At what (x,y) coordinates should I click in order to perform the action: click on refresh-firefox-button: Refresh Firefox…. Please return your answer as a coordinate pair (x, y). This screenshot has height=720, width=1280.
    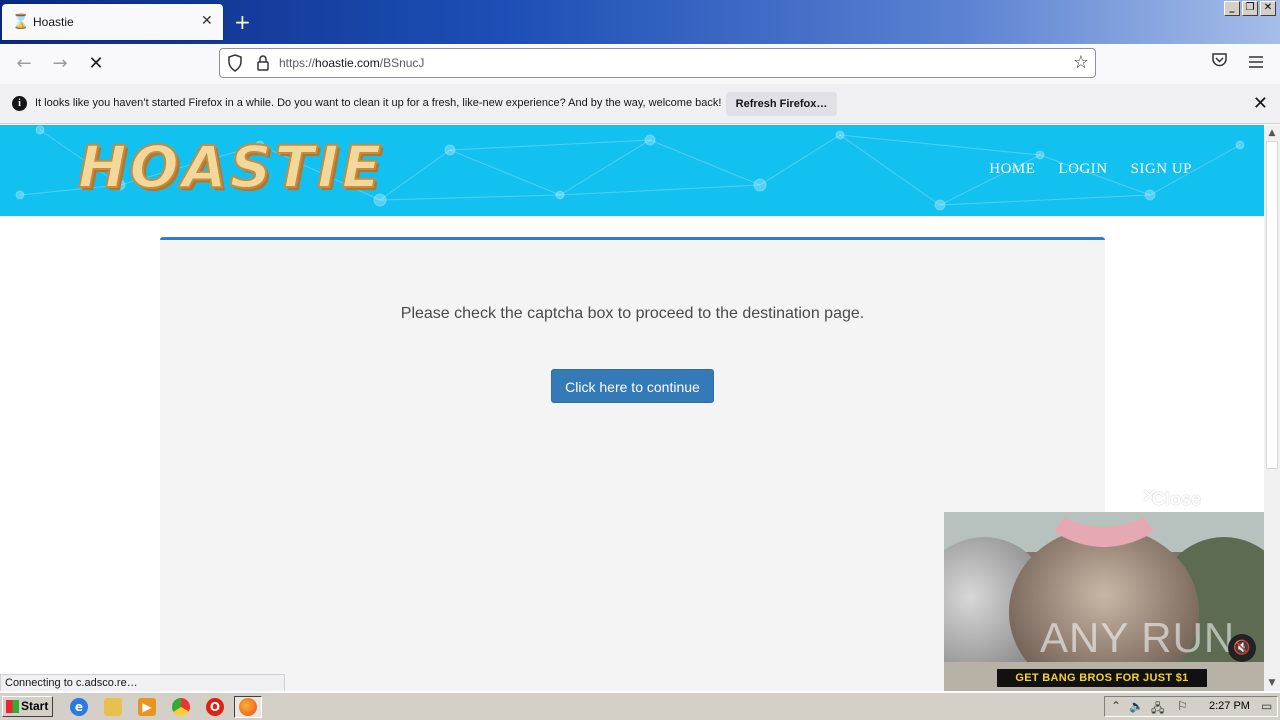
    Looking at the image, I should click on (781, 104).